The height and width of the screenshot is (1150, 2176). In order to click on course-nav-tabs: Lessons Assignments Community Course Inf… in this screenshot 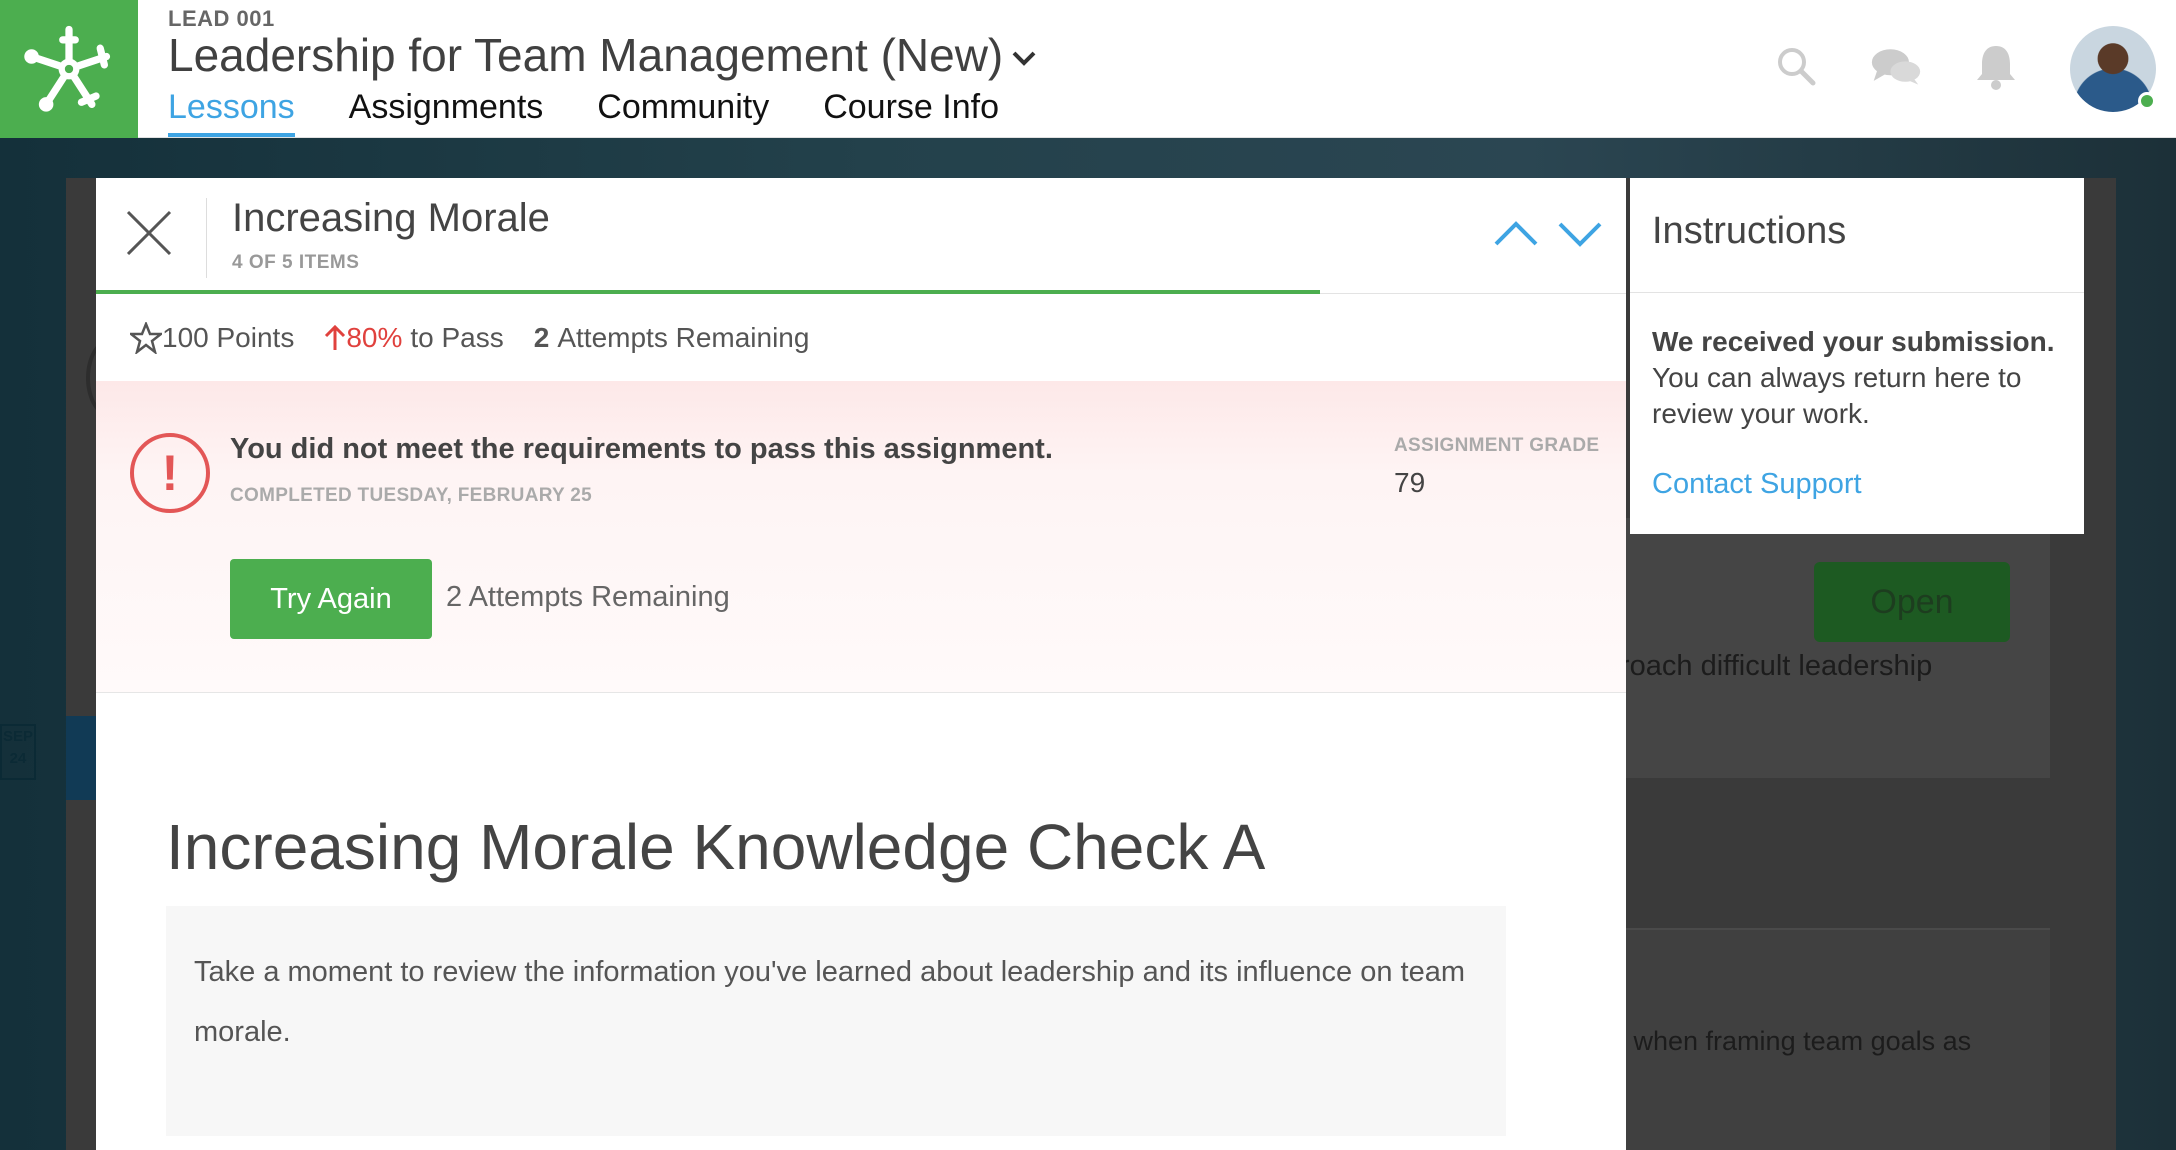, I will do `click(610, 112)`.